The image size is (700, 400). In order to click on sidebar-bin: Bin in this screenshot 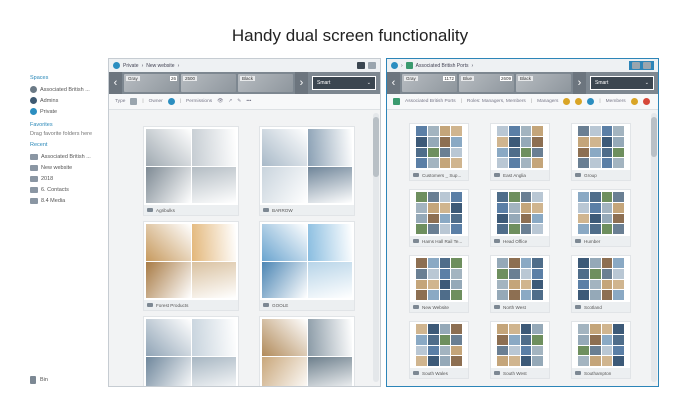, I will do `click(39, 380)`.